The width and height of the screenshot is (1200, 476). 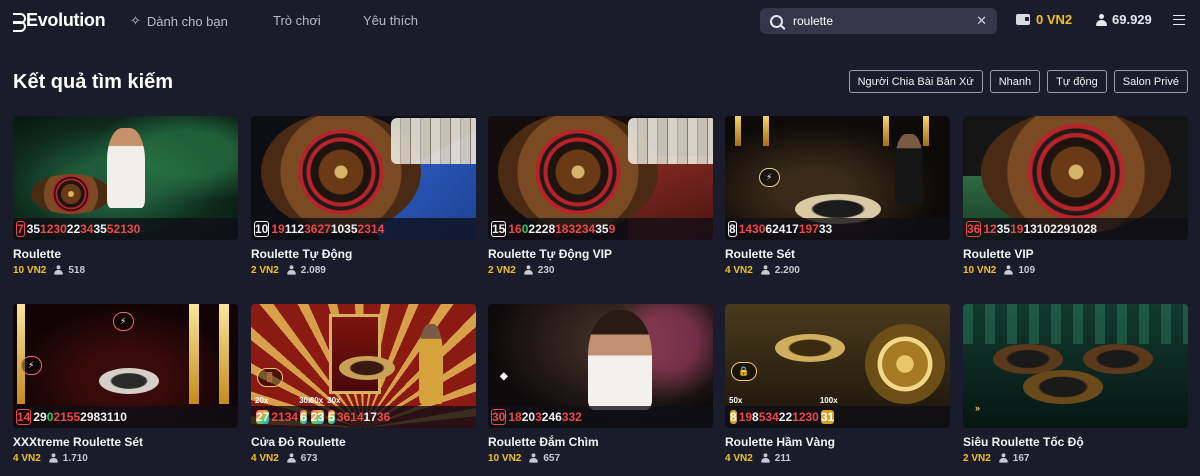 I want to click on game-meta: 10 VN2 518, so click(x=49, y=270).